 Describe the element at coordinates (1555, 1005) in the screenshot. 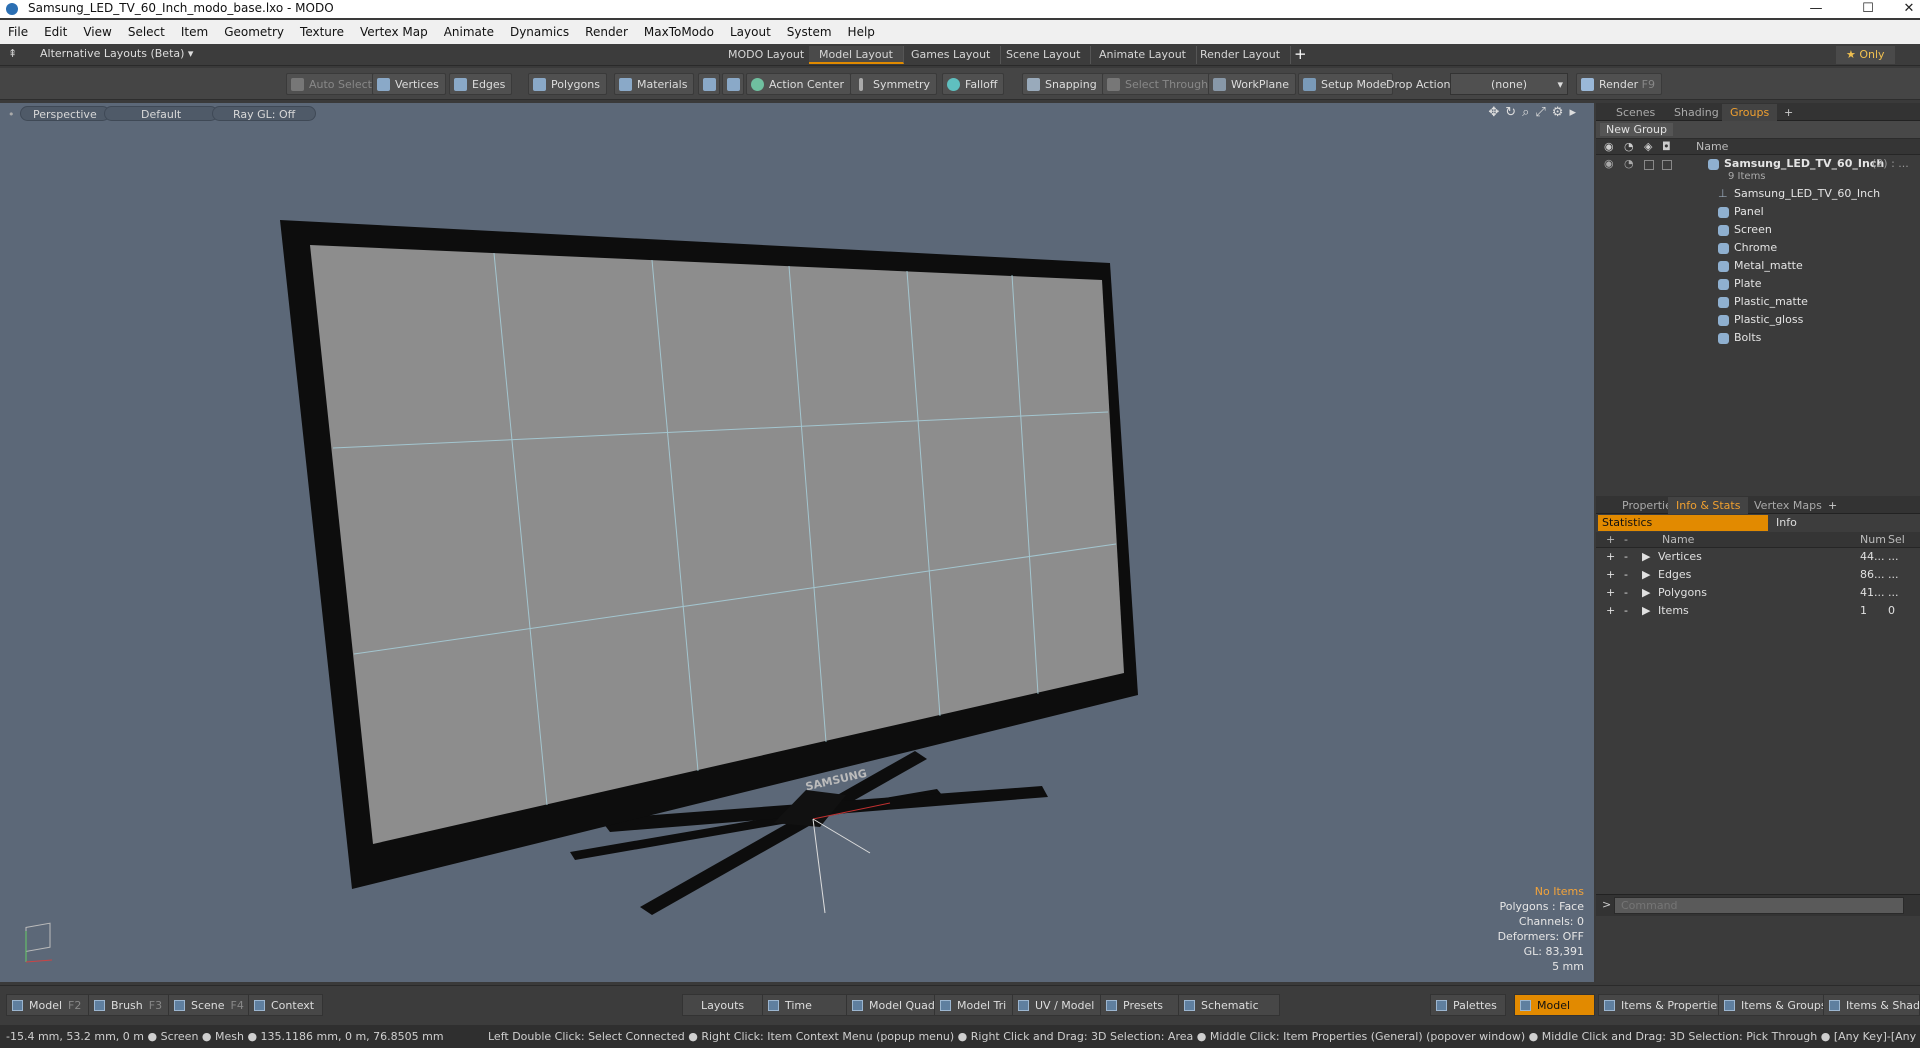

I see `model-active-button: Model` at that location.